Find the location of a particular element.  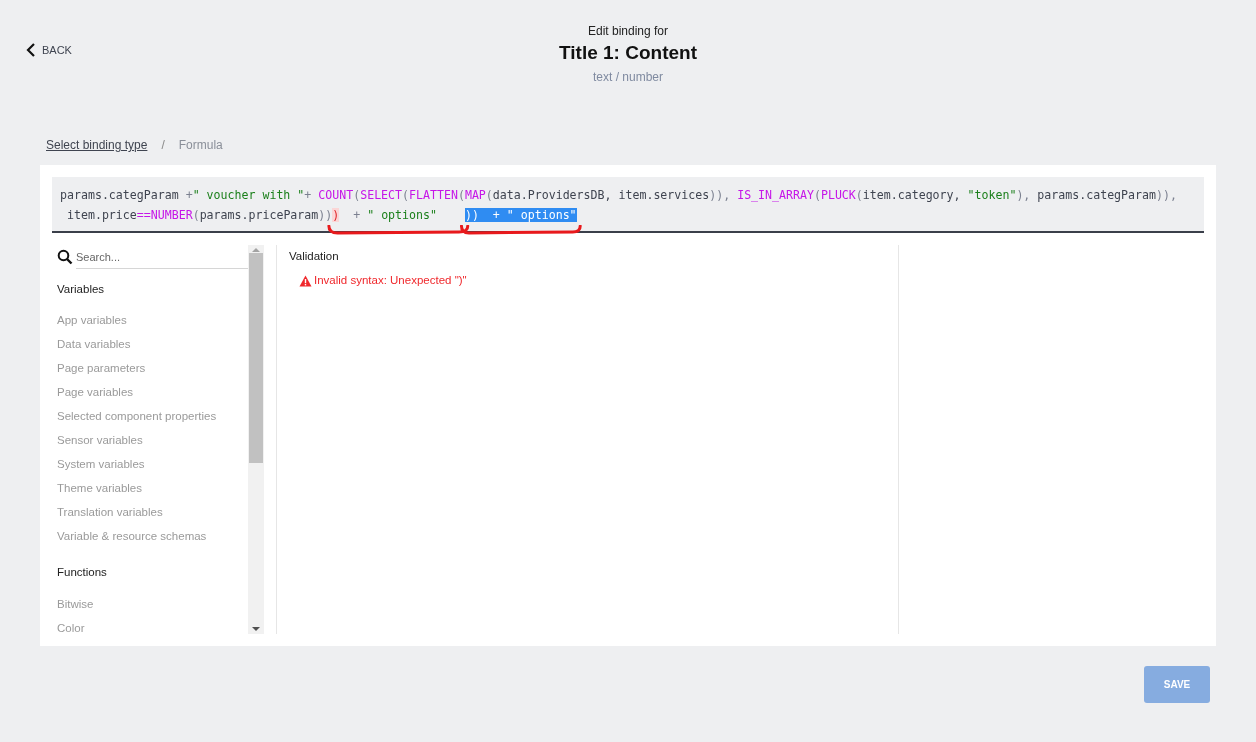

sidebar-item: System variables is located at coordinates (152, 468).